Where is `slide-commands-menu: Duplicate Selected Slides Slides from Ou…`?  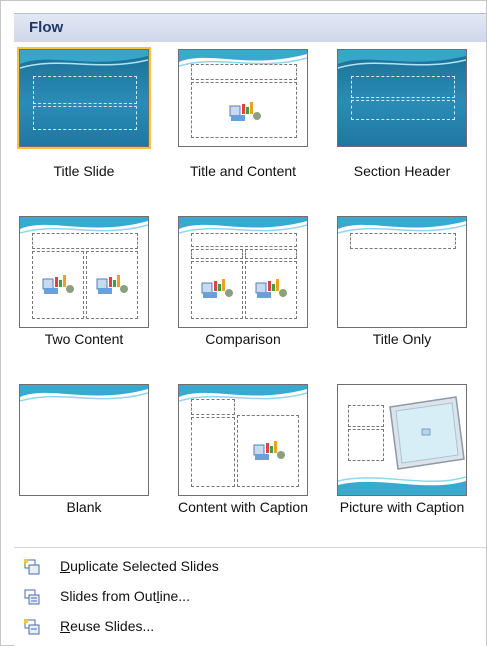
slide-commands-menu: Duplicate Selected Slides Slides from Ou… is located at coordinates (250, 596).